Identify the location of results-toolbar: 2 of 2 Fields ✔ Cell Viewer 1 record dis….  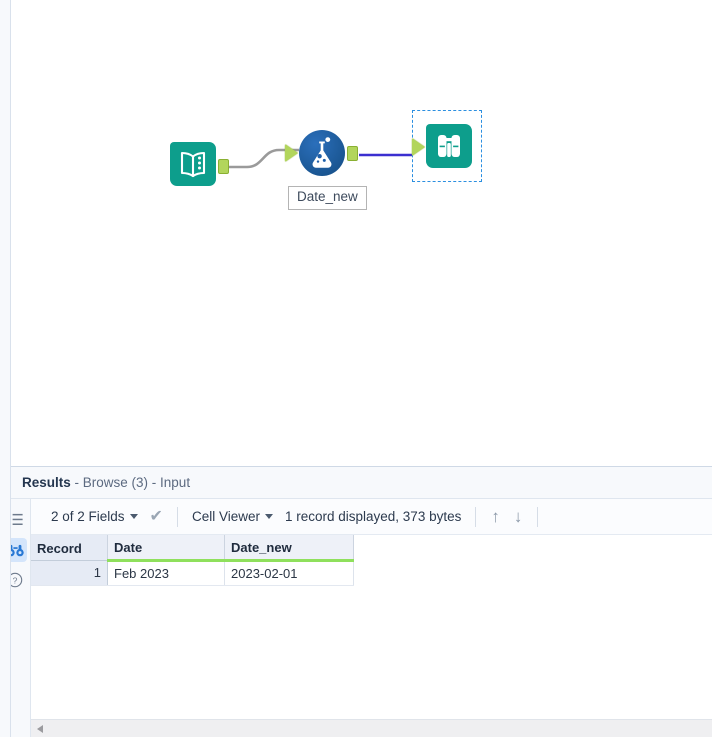
(371, 517).